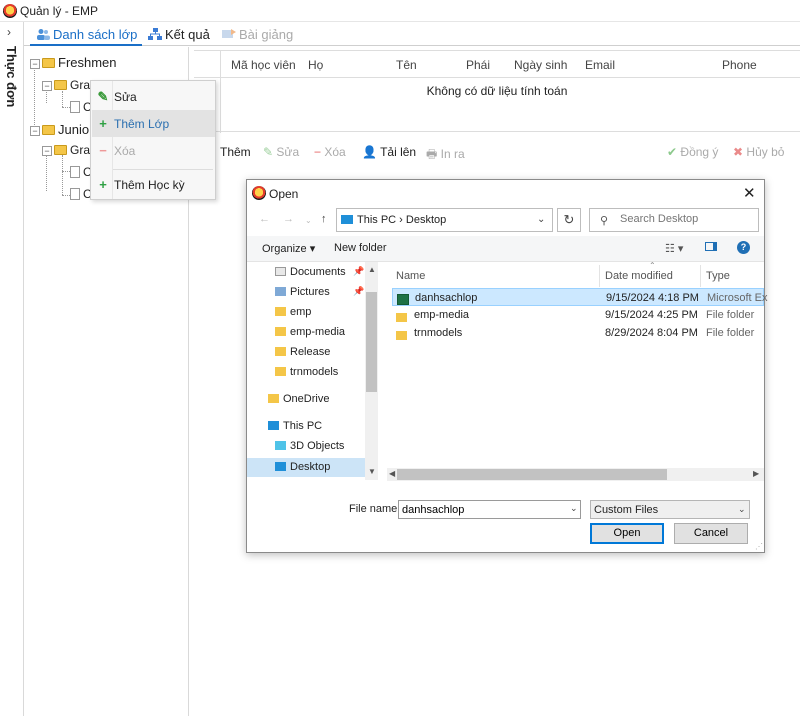 Image resolution: width=800 pixels, height=716 pixels. What do you see at coordinates (324, 219) in the screenshot?
I see `up-arrow-icon: ↑` at bounding box center [324, 219].